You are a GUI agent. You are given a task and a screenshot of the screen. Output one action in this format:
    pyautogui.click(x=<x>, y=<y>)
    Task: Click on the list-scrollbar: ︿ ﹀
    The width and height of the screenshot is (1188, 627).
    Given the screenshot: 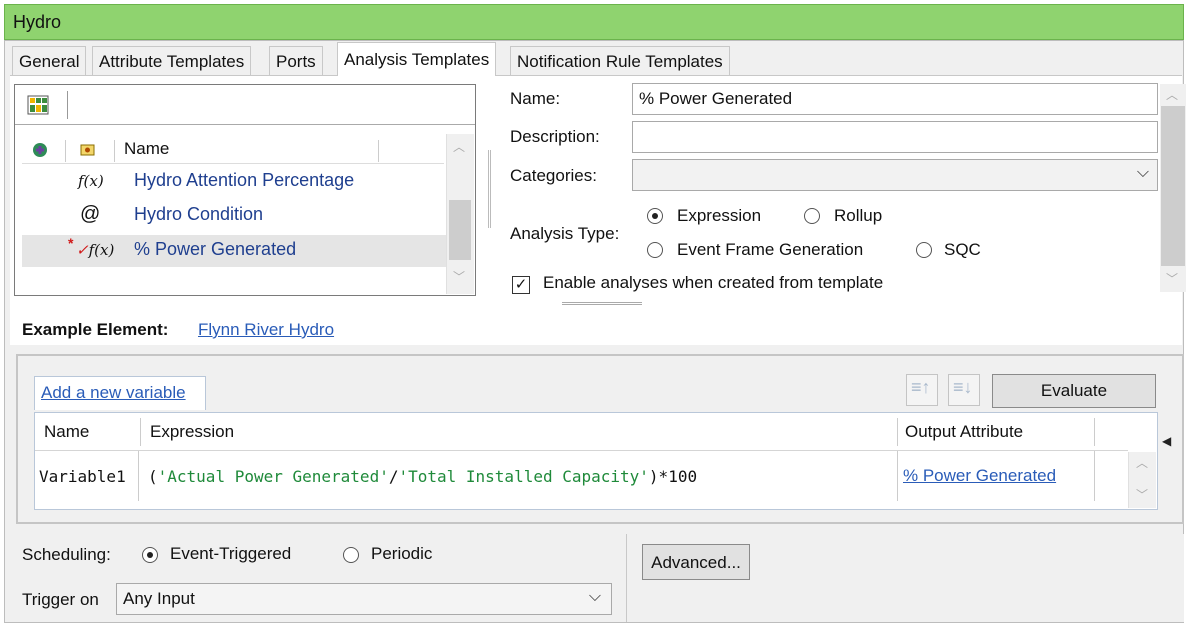 What is the action you would take?
    pyautogui.click(x=460, y=214)
    